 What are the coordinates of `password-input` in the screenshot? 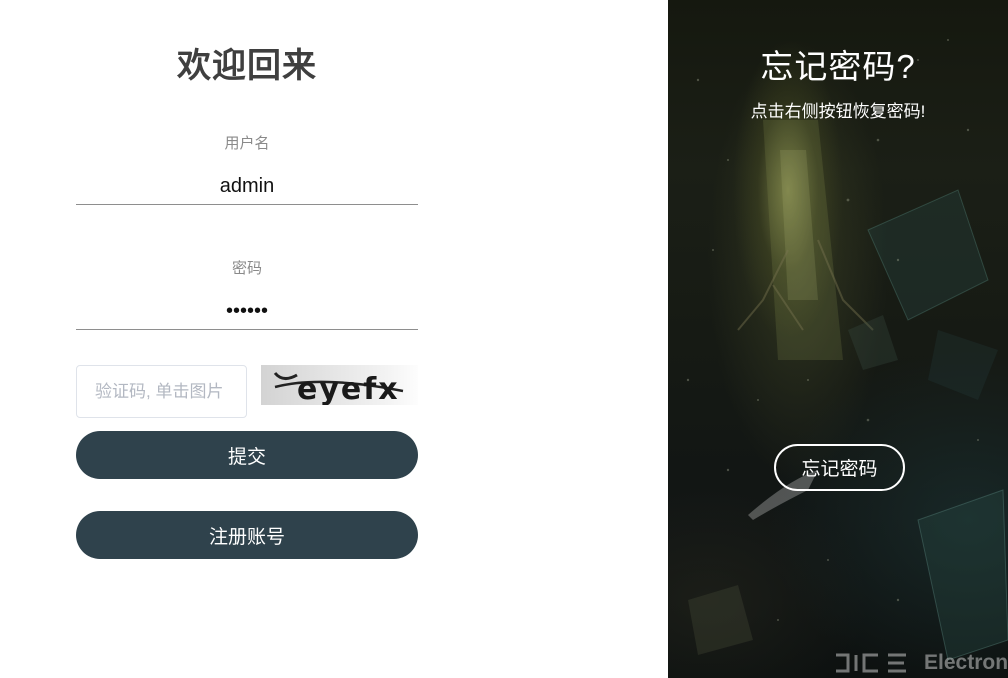 It's located at (247, 312).